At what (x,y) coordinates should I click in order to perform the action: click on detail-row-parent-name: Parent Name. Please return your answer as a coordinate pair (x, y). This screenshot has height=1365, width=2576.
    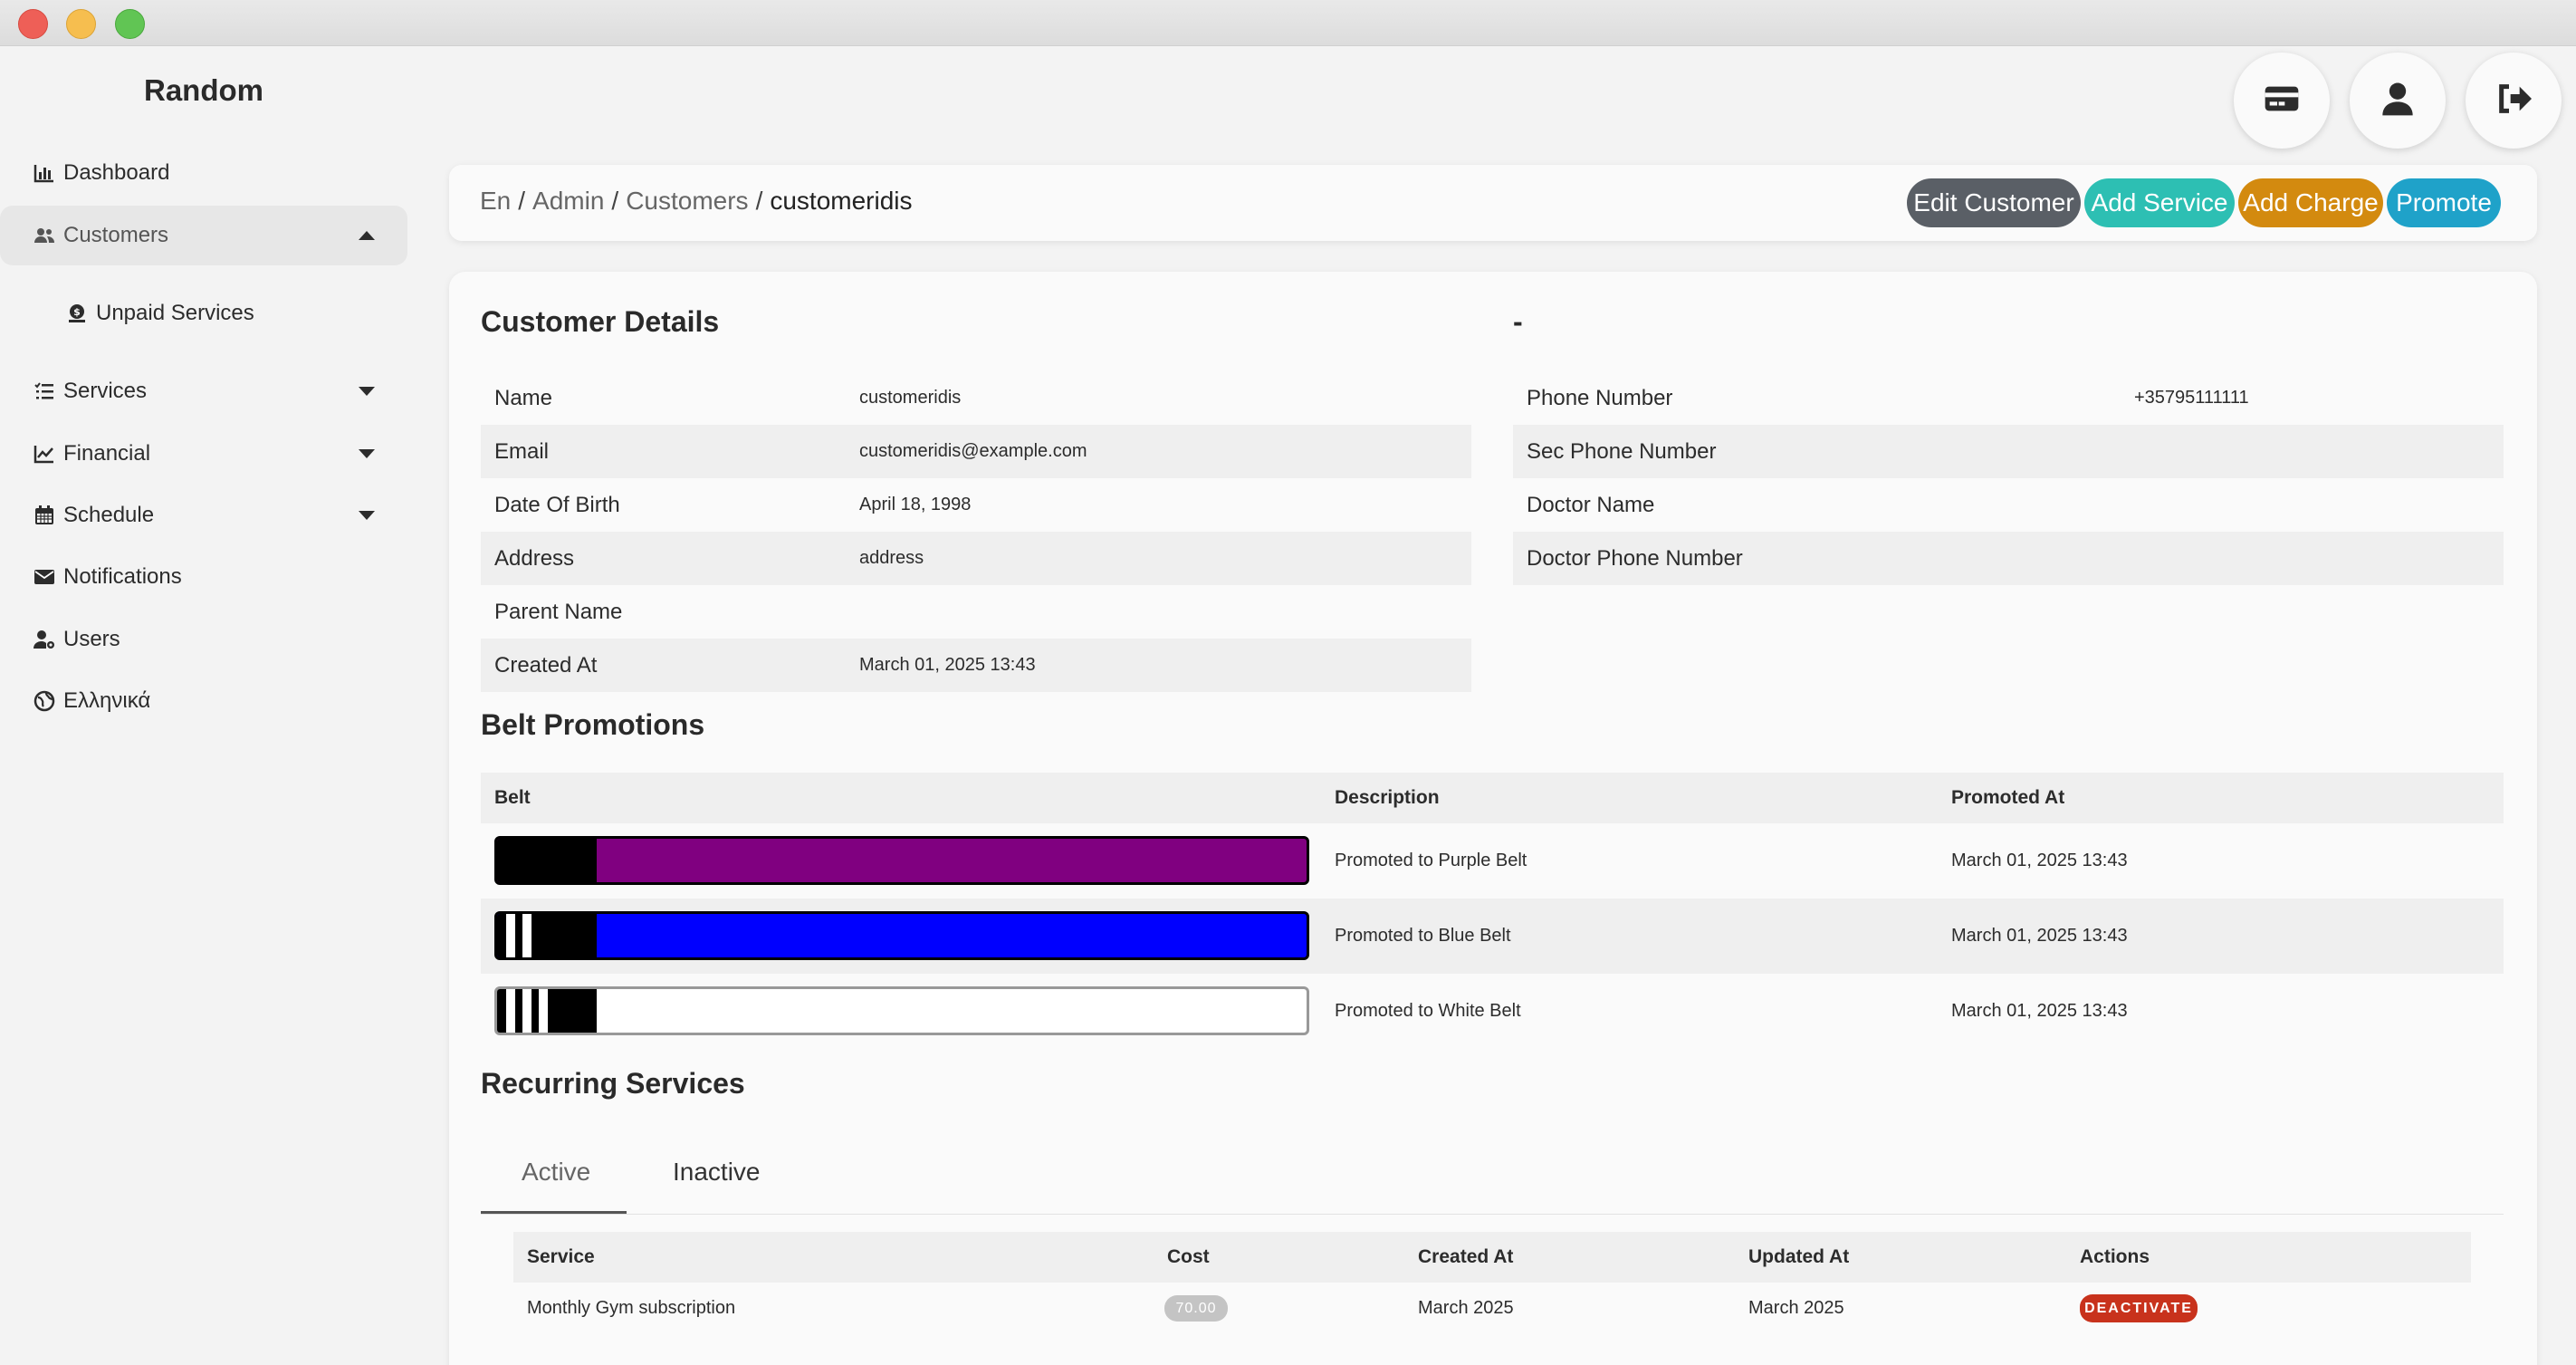
    Looking at the image, I should click on (976, 612).